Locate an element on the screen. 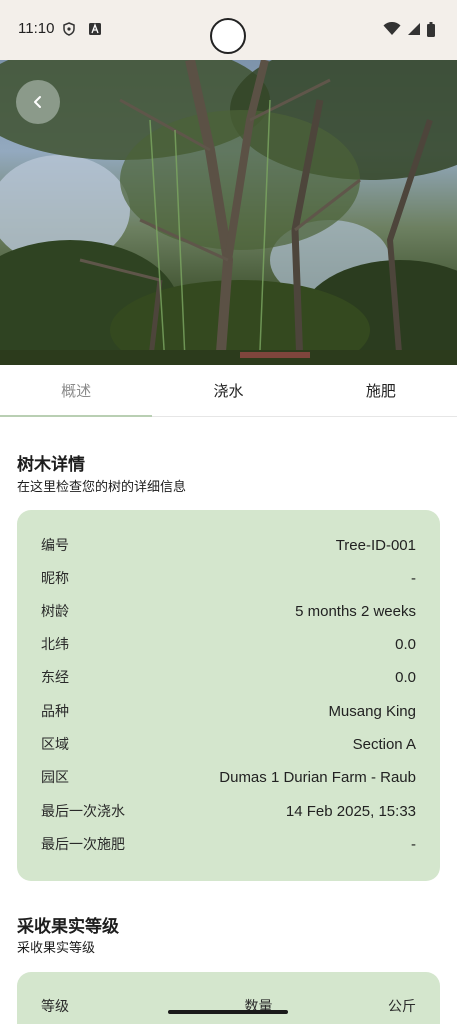 The image size is (457, 1024). camera-cutout is located at coordinates (228, 36).